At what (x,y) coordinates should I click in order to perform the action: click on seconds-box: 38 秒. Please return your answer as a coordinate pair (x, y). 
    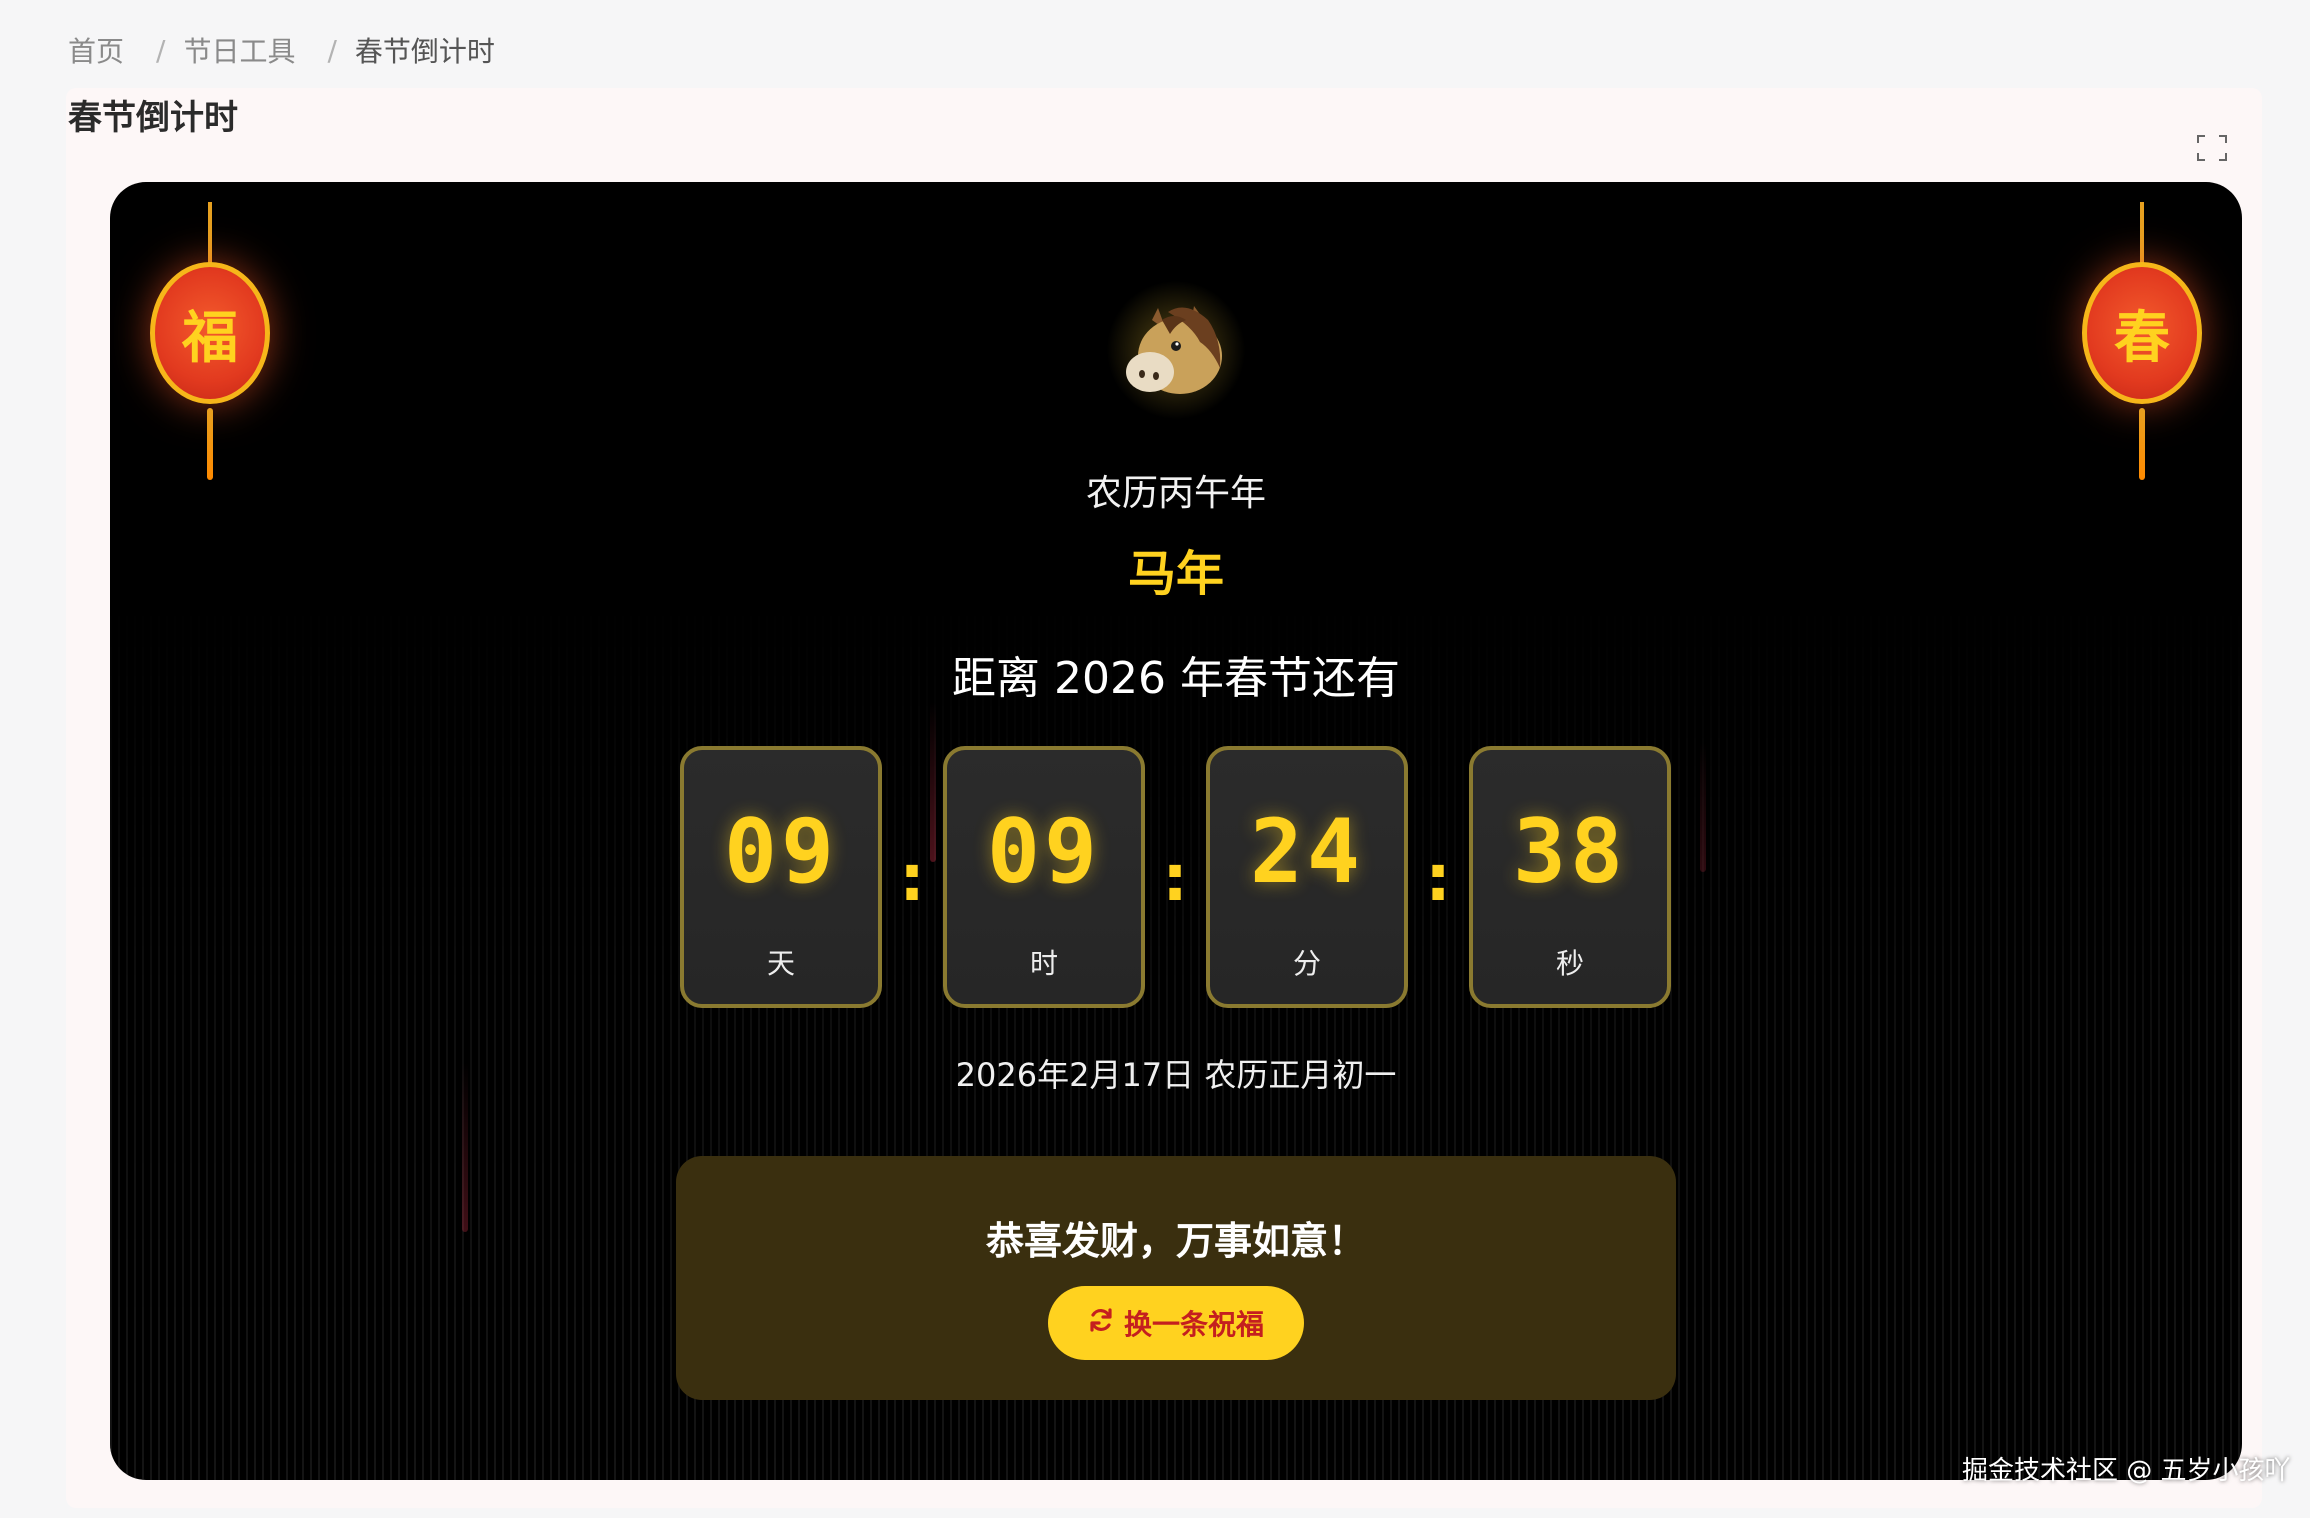
    Looking at the image, I should click on (1570, 877).